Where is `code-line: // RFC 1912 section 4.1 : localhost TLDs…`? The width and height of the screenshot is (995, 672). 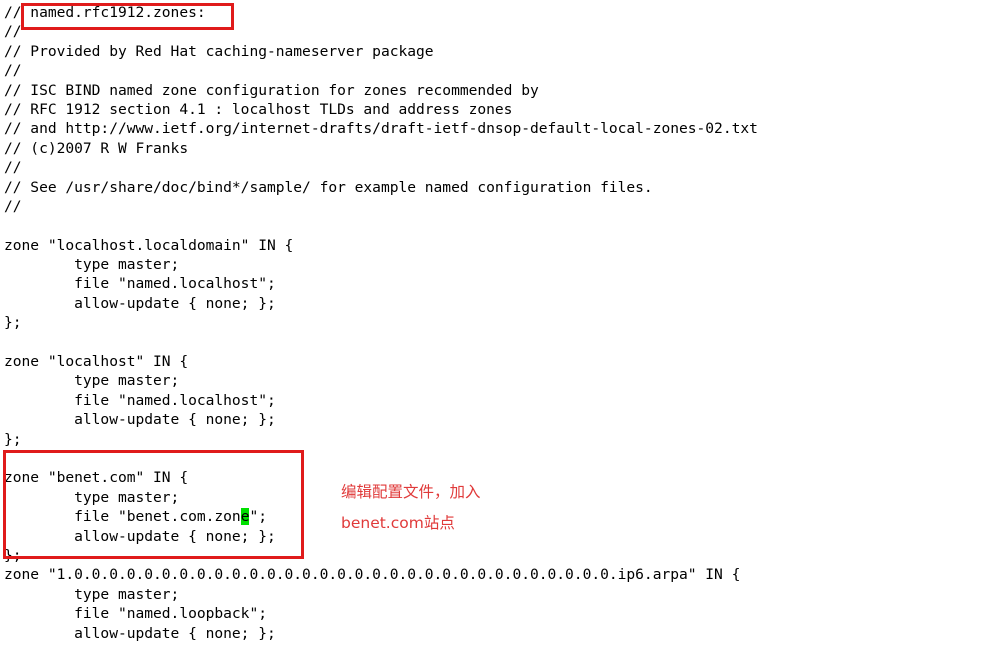 code-line: // RFC 1912 section 4.1 : localhost TLDs… is located at coordinates (258, 109).